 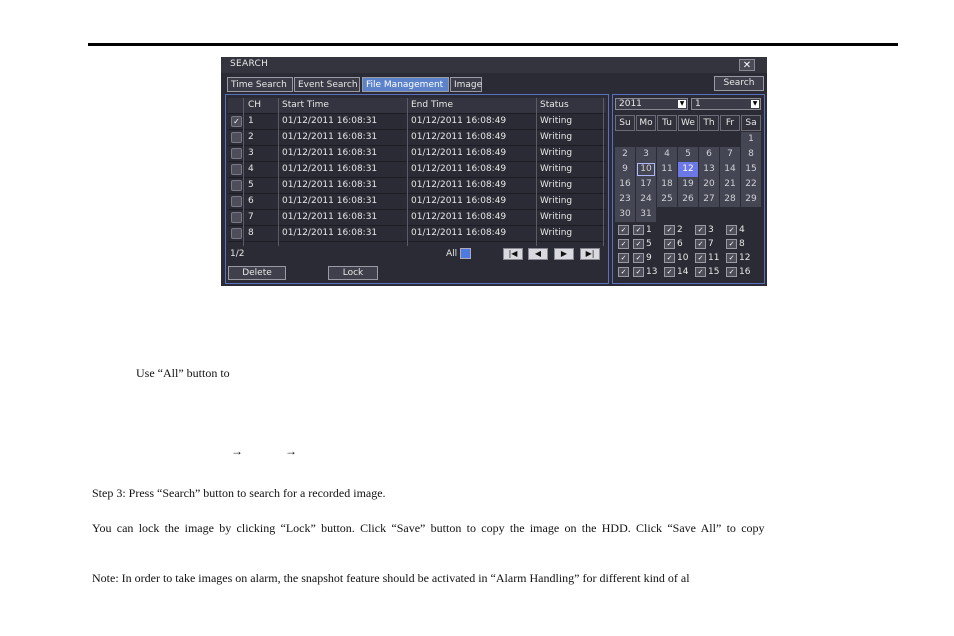 What do you see at coordinates (688, 154) in the screenshot?
I see `calendar-day: 5` at bounding box center [688, 154].